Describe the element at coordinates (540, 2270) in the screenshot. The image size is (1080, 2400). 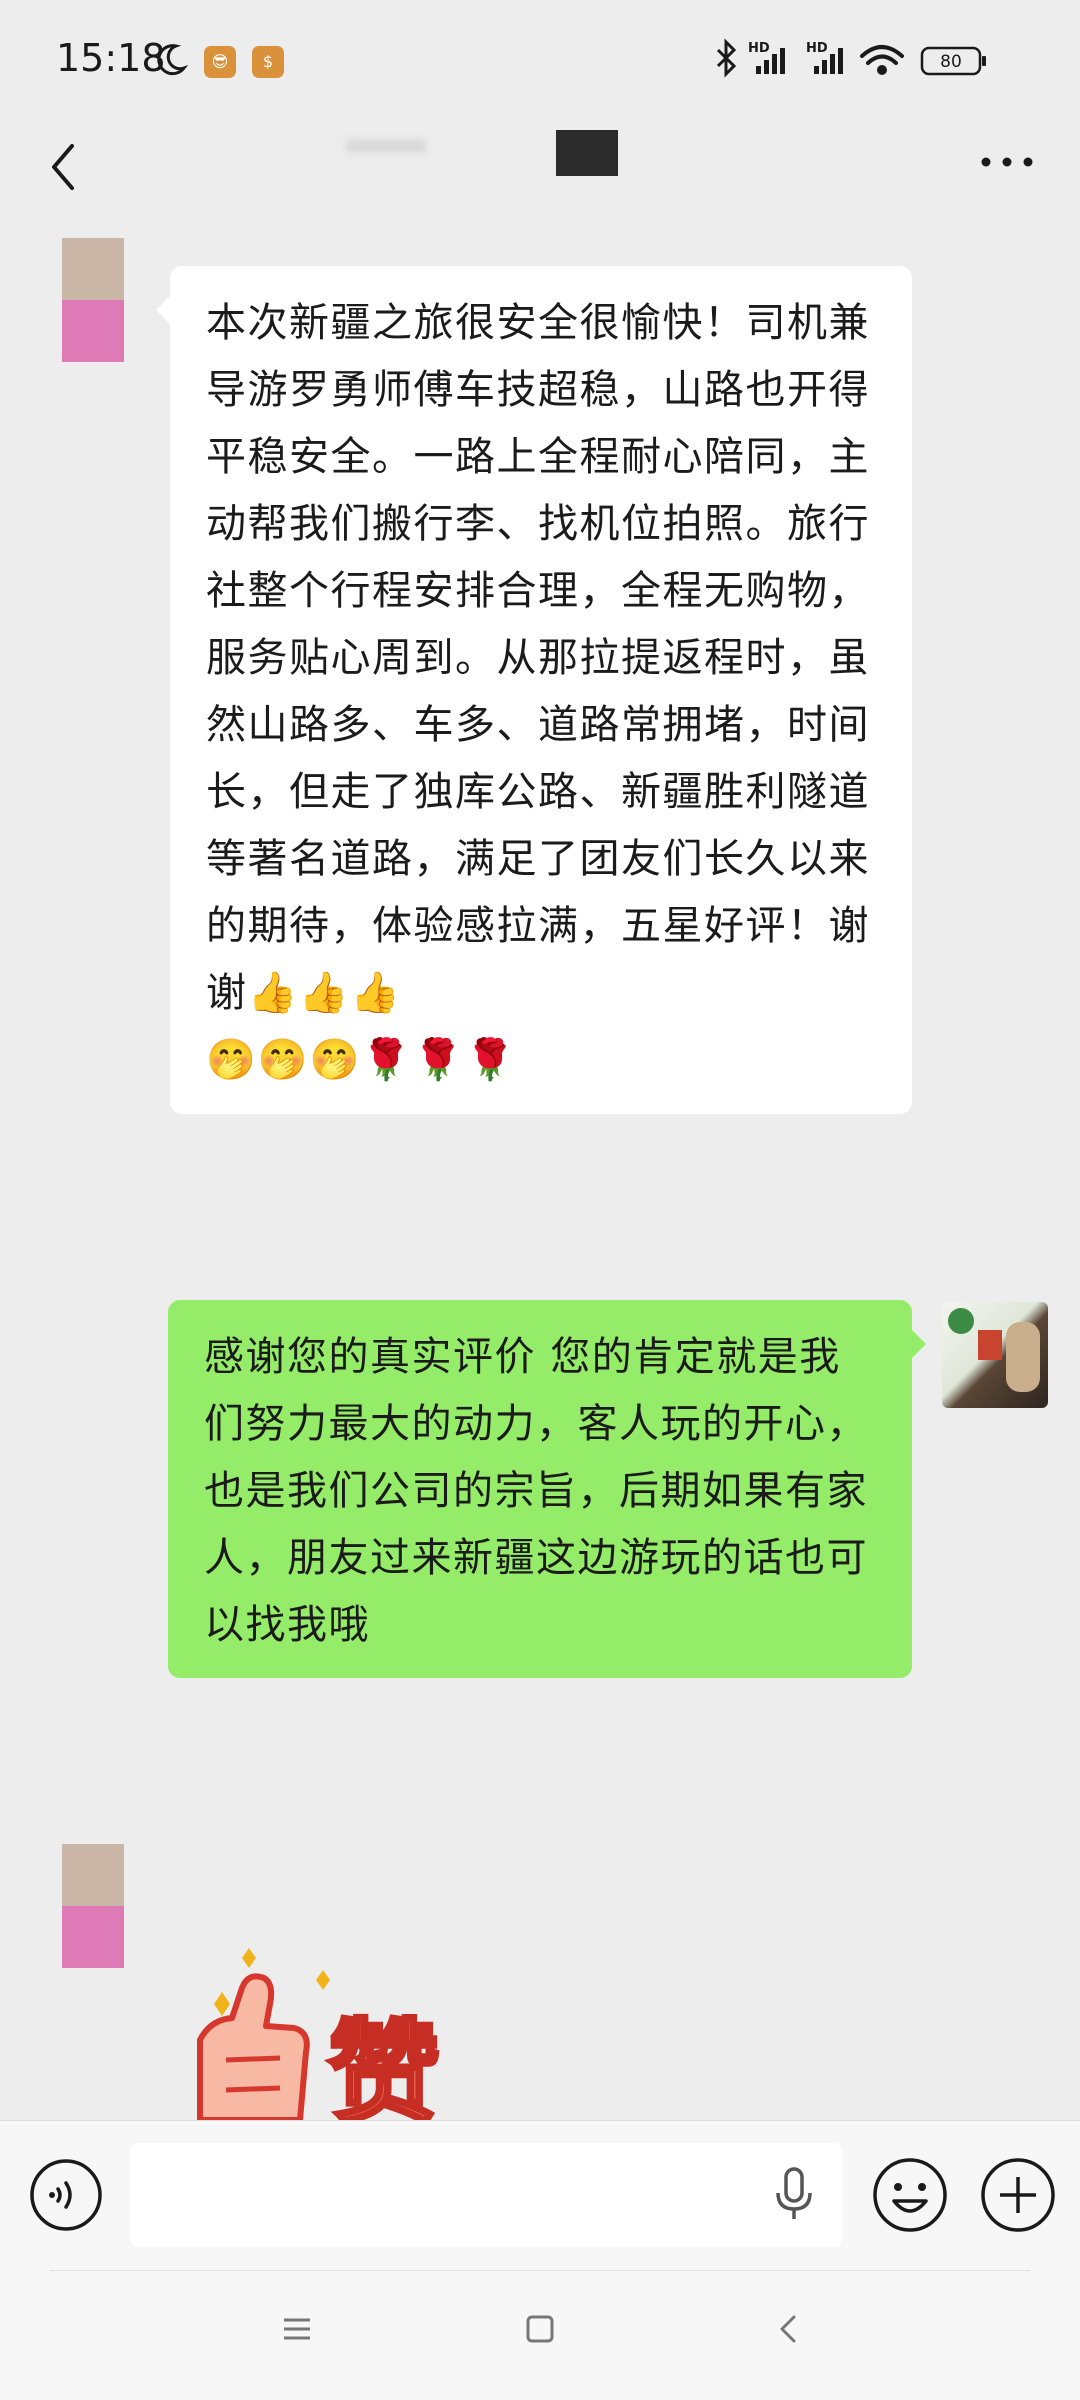
I see `divider` at that location.